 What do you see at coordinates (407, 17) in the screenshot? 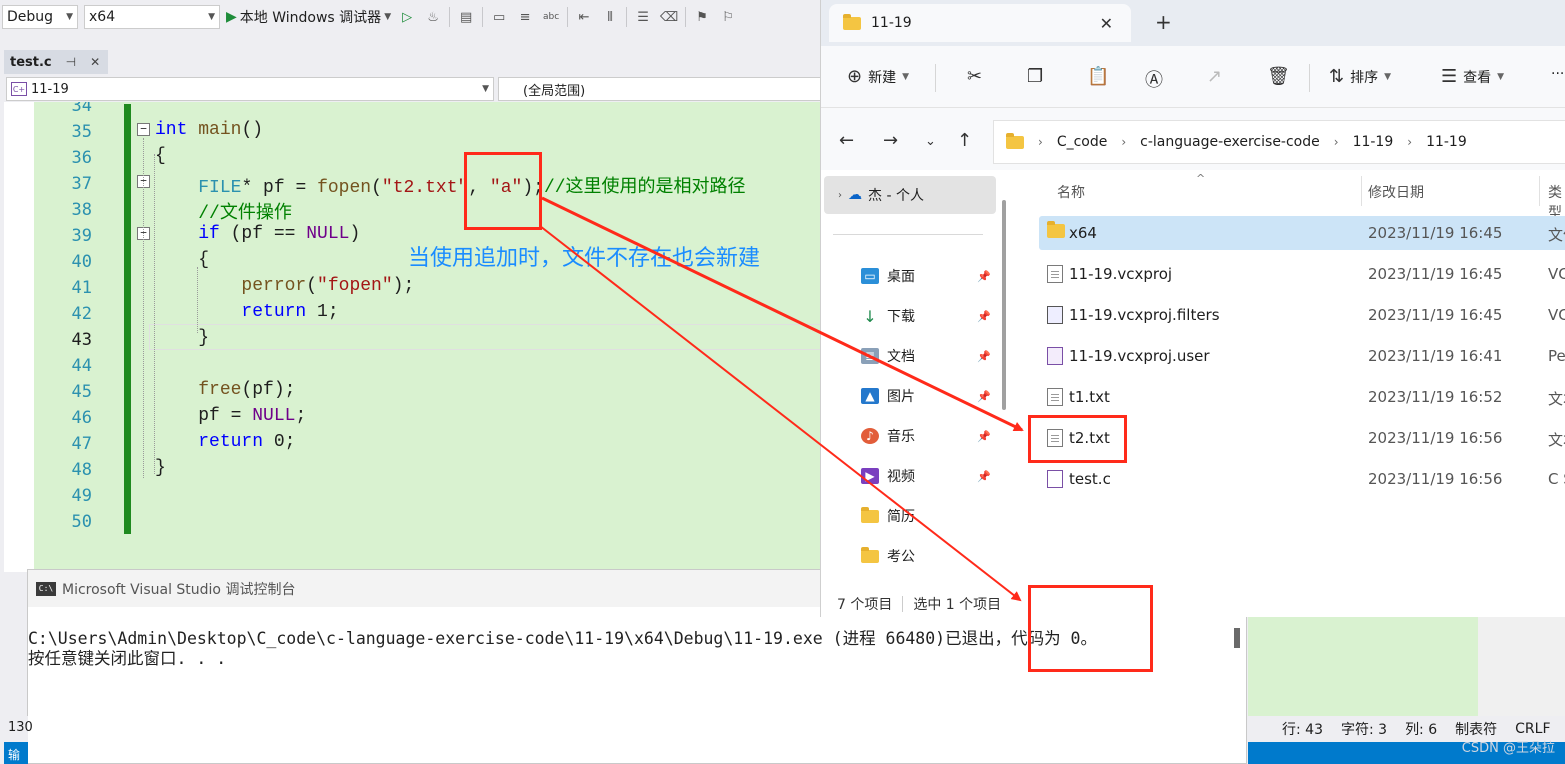
I see `run-without-debug-icon: ▷` at bounding box center [407, 17].